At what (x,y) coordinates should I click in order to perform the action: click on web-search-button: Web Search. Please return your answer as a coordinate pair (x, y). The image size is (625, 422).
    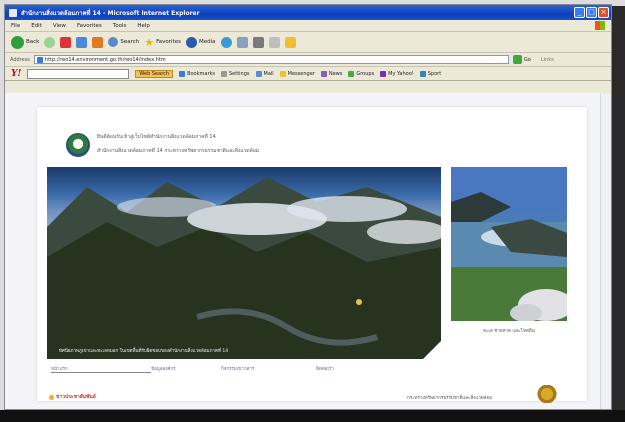
    Looking at the image, I should click on (154, 73).